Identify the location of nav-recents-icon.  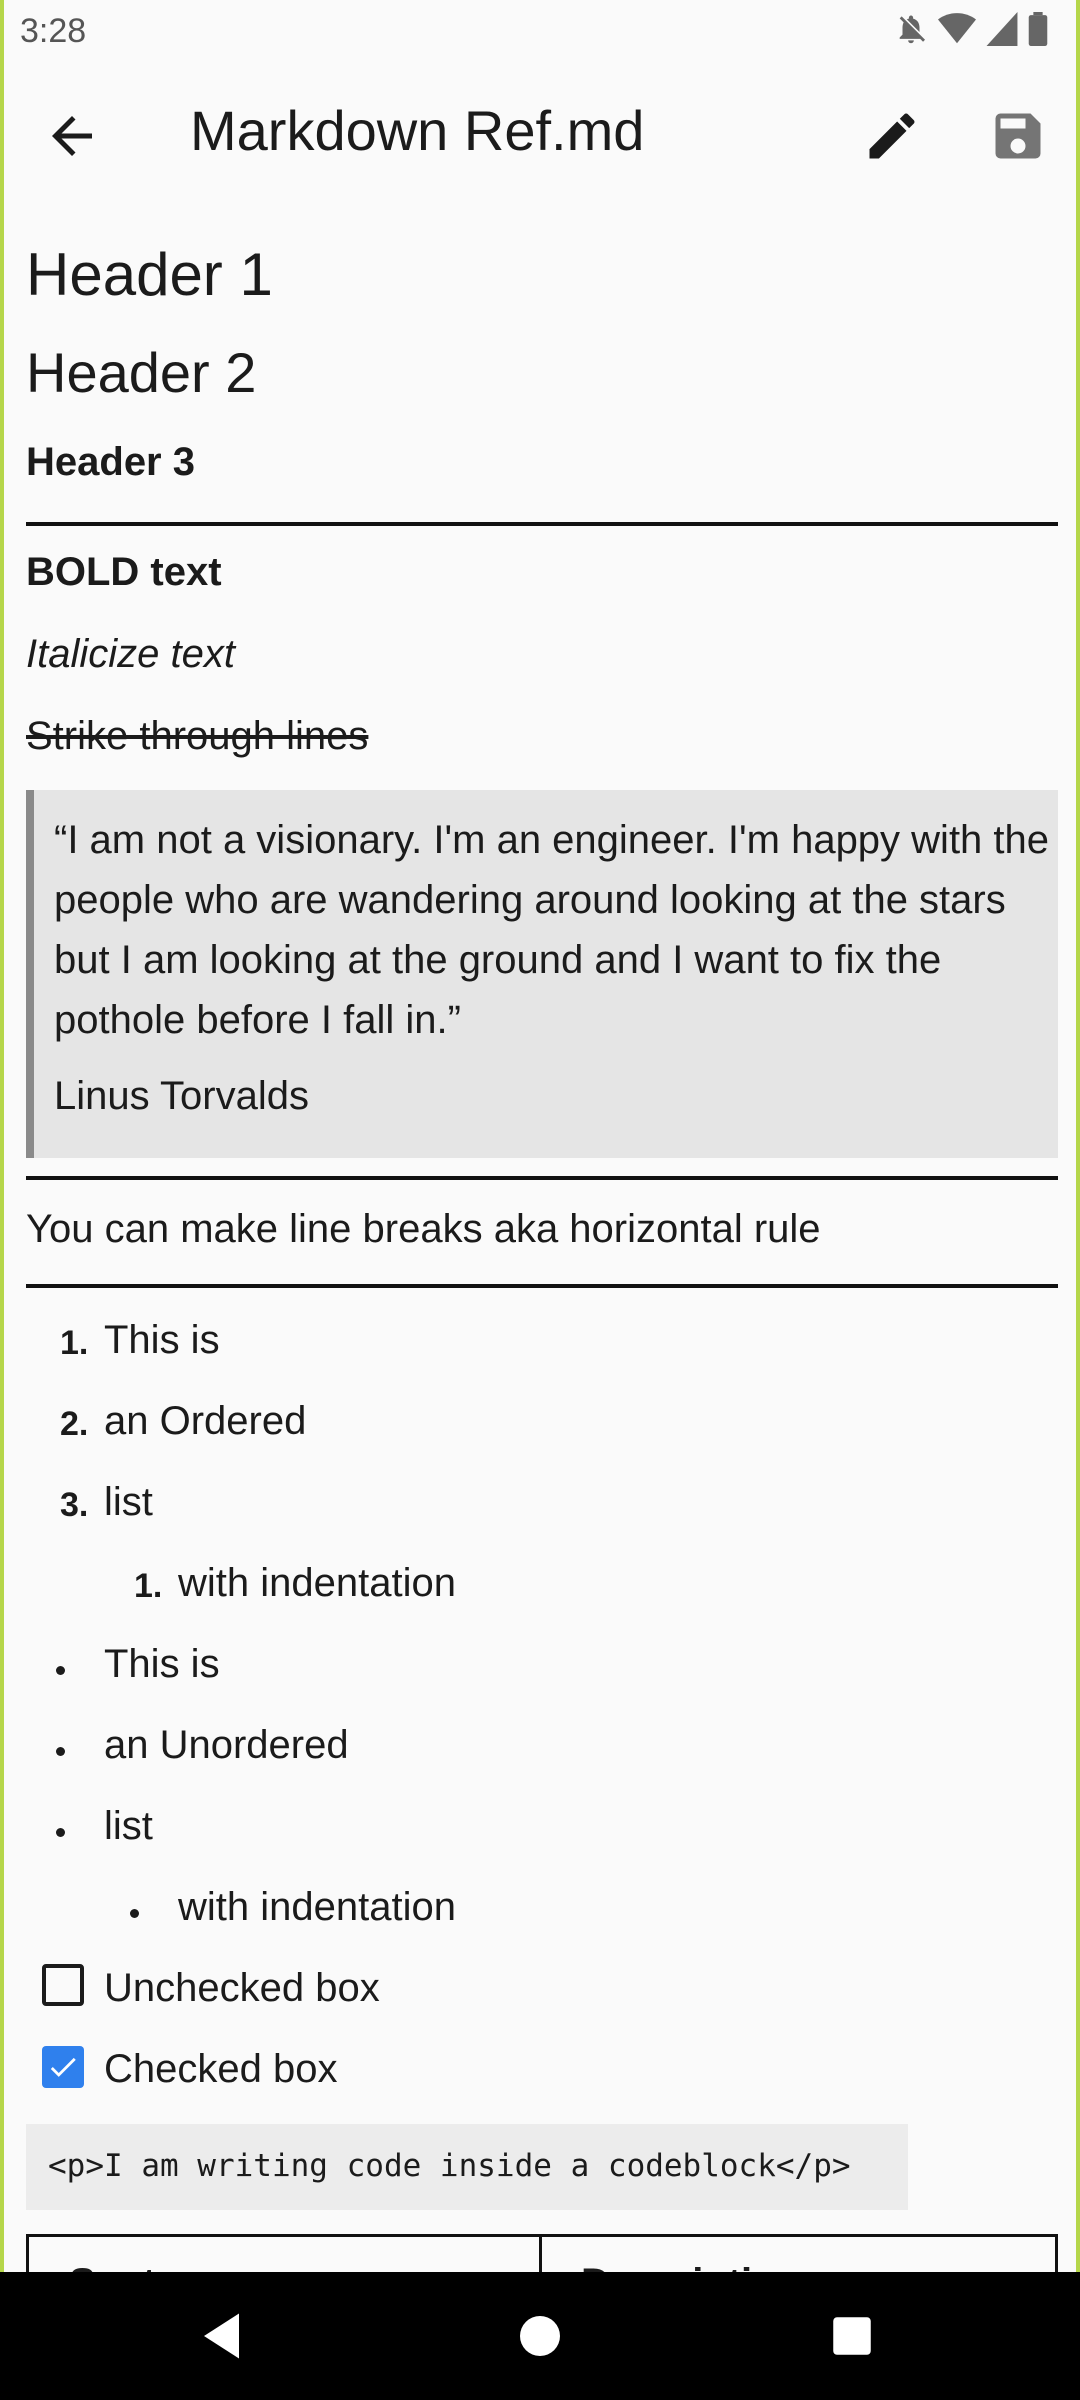
(852, 2336).